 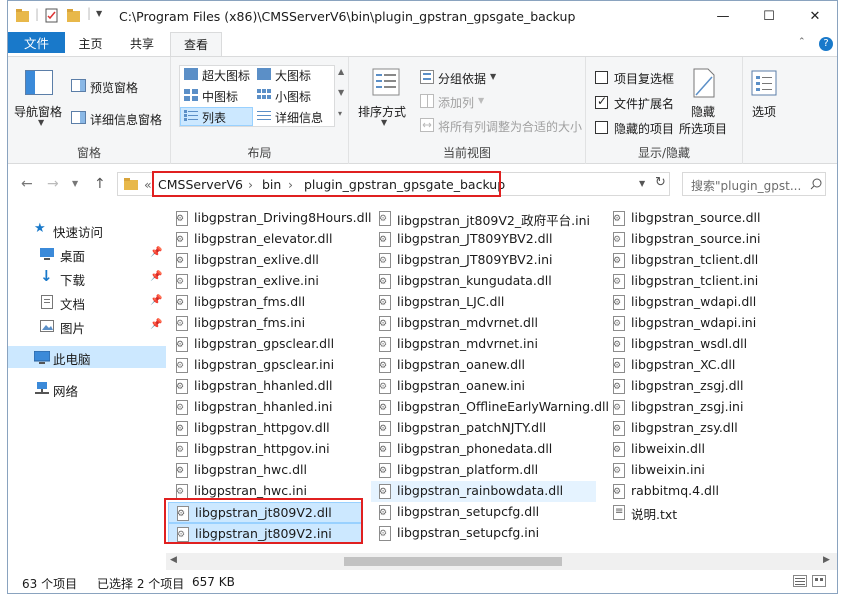 What do you see at coordinates (705, 491) in the screenshot?
I see `list-item: rabbitmq.4.dll` at bounding box center [705, 491].